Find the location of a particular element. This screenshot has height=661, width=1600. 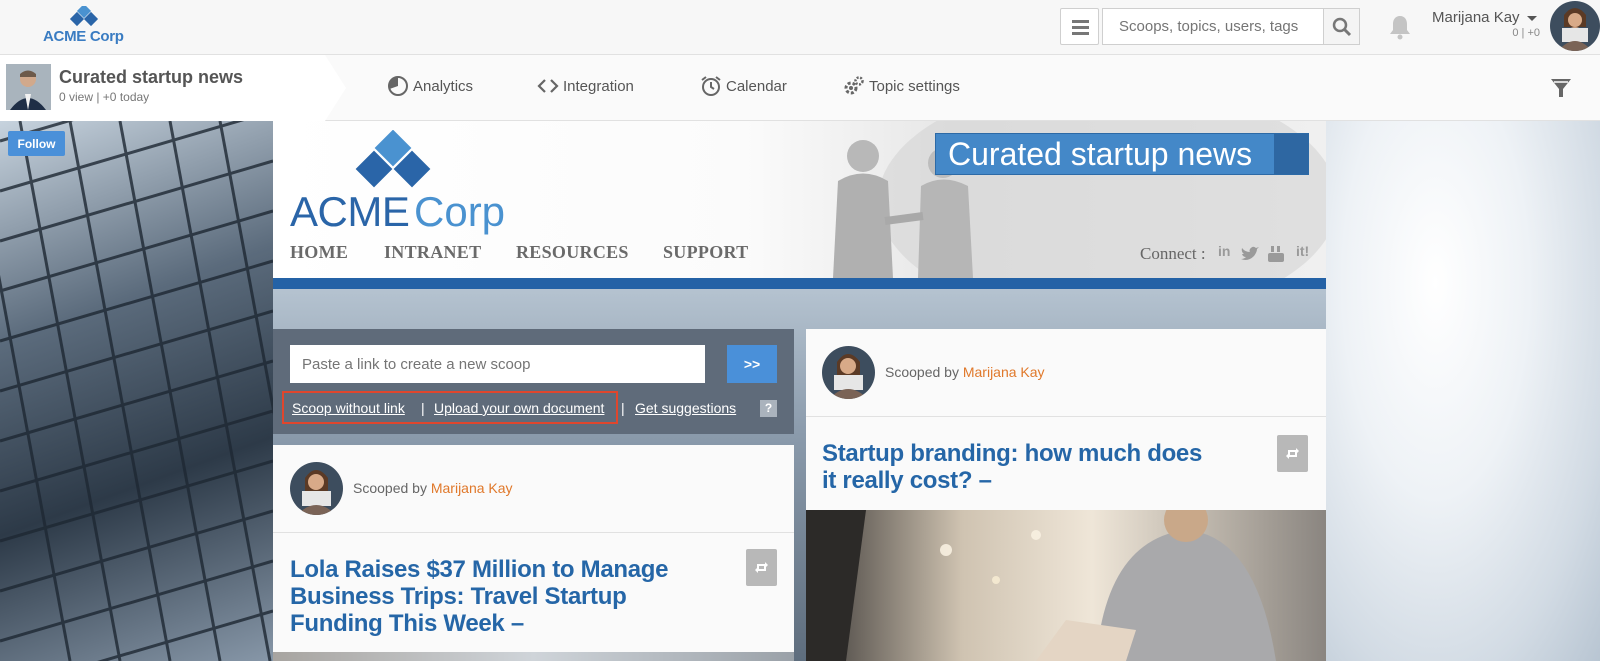

search-button is located at coordinates (1341, 26).